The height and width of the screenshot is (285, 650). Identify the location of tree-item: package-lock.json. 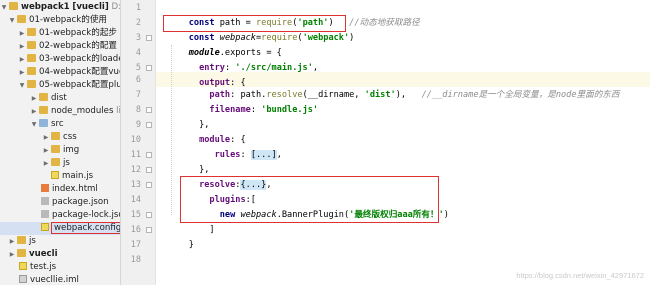
(80, 215).